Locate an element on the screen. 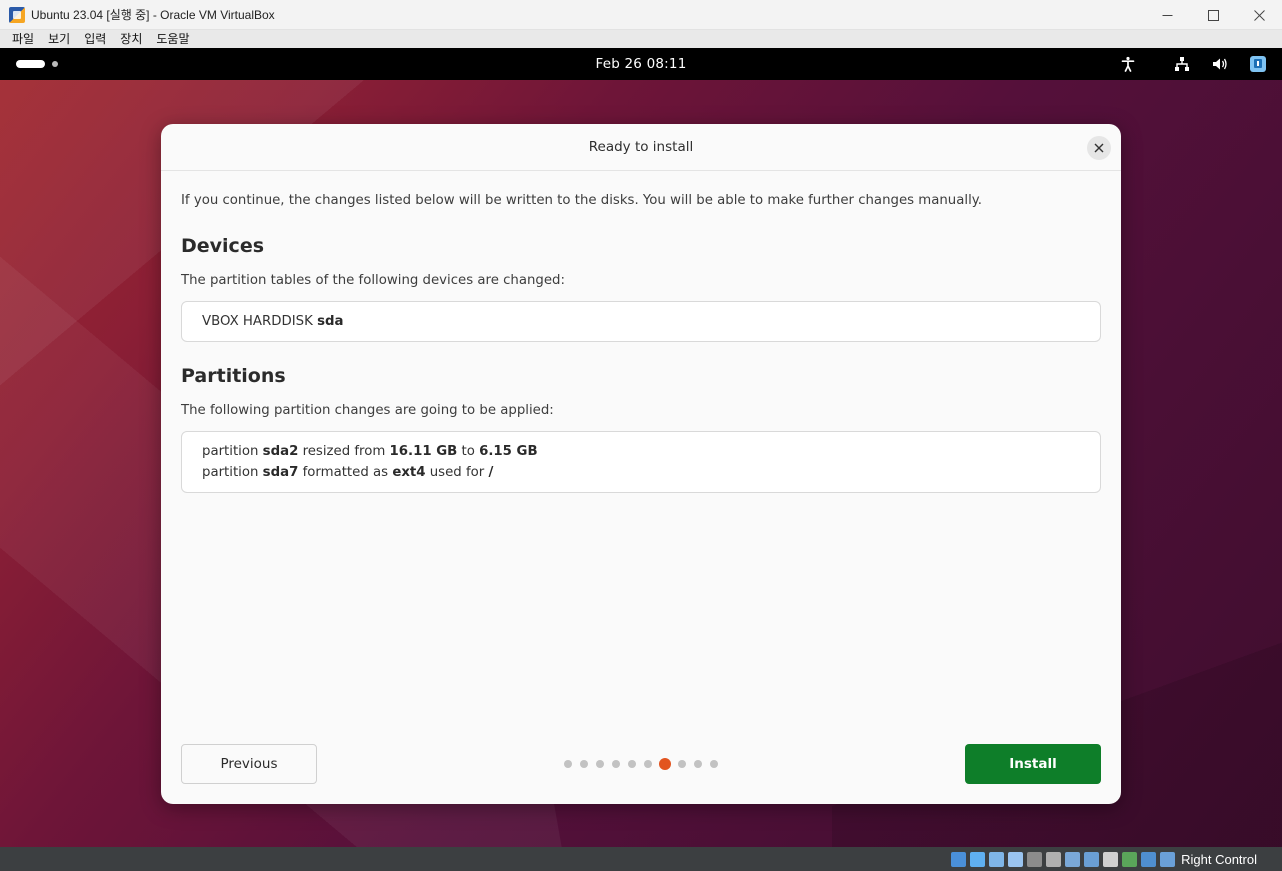  minimize-icon is located at coordinates (1167, 15).